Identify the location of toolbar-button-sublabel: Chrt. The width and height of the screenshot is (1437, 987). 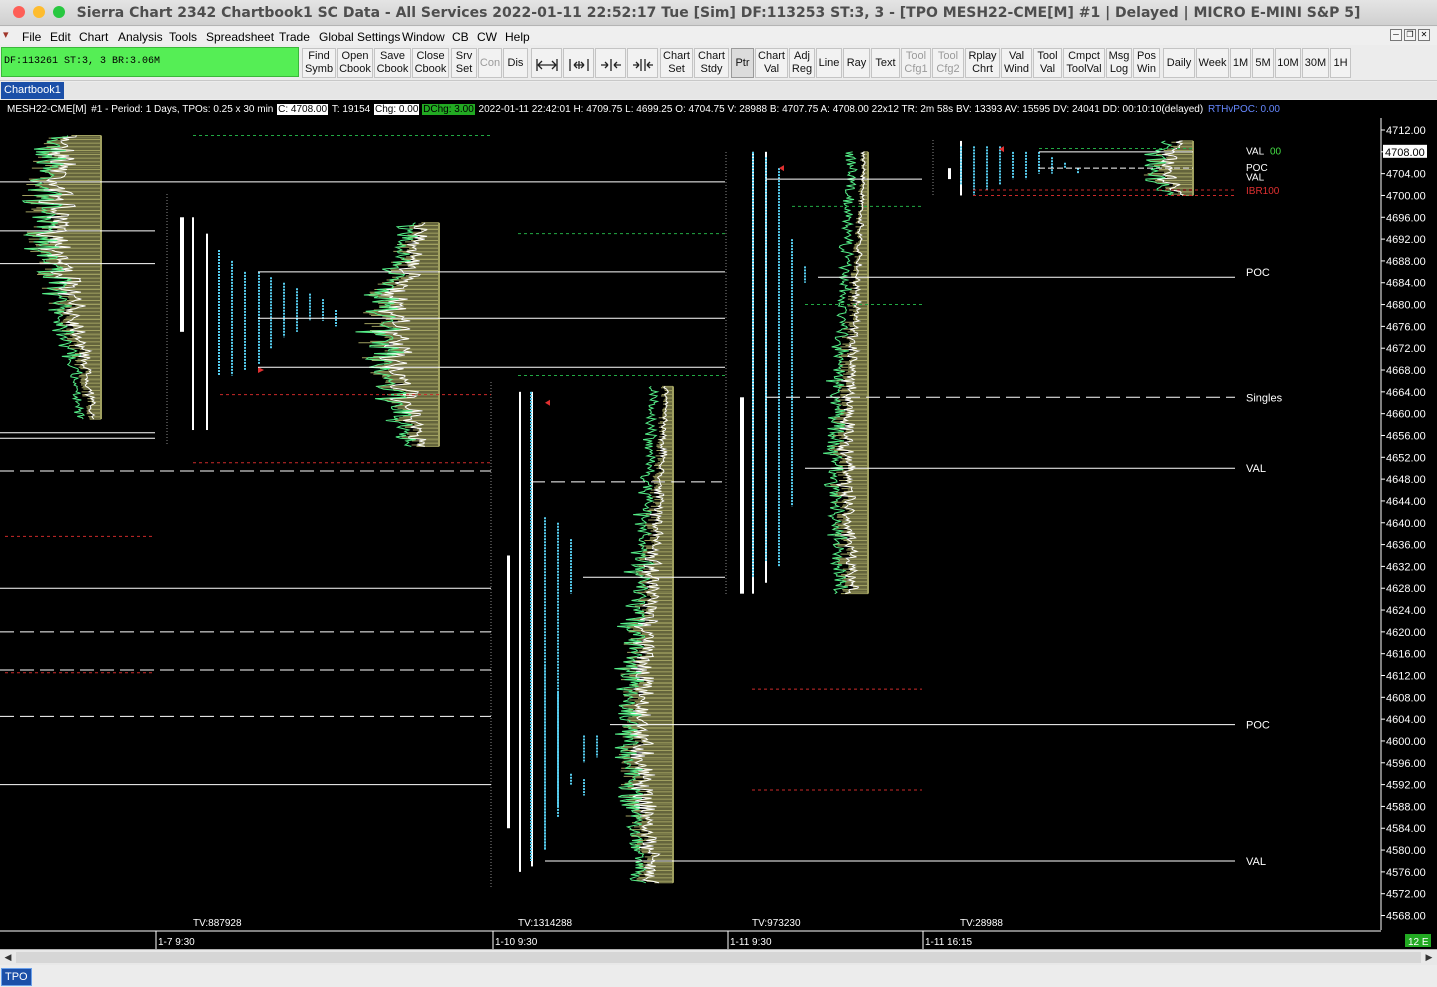
(982, 69).